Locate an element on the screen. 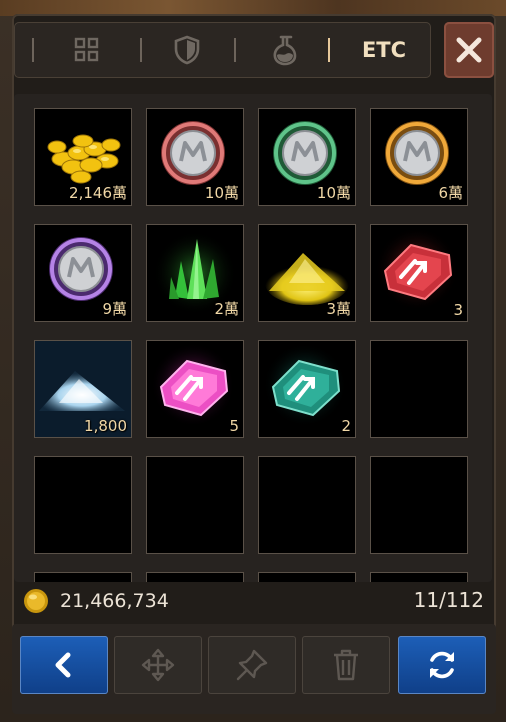 This screenshot has height=722, width=506. potion-icon is located at coordinates (285, 50).